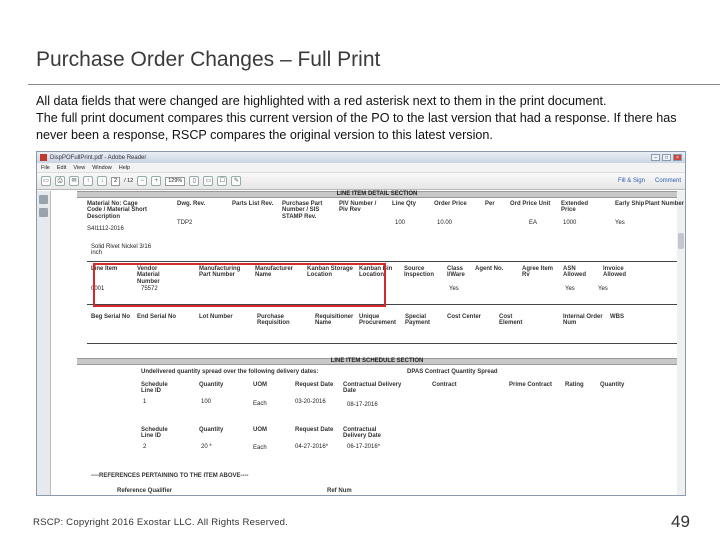  Describe the element at coordinates (530, 204) in the screenshot. I see `ord-price-unit-header: Ord Price Unit` at that location.